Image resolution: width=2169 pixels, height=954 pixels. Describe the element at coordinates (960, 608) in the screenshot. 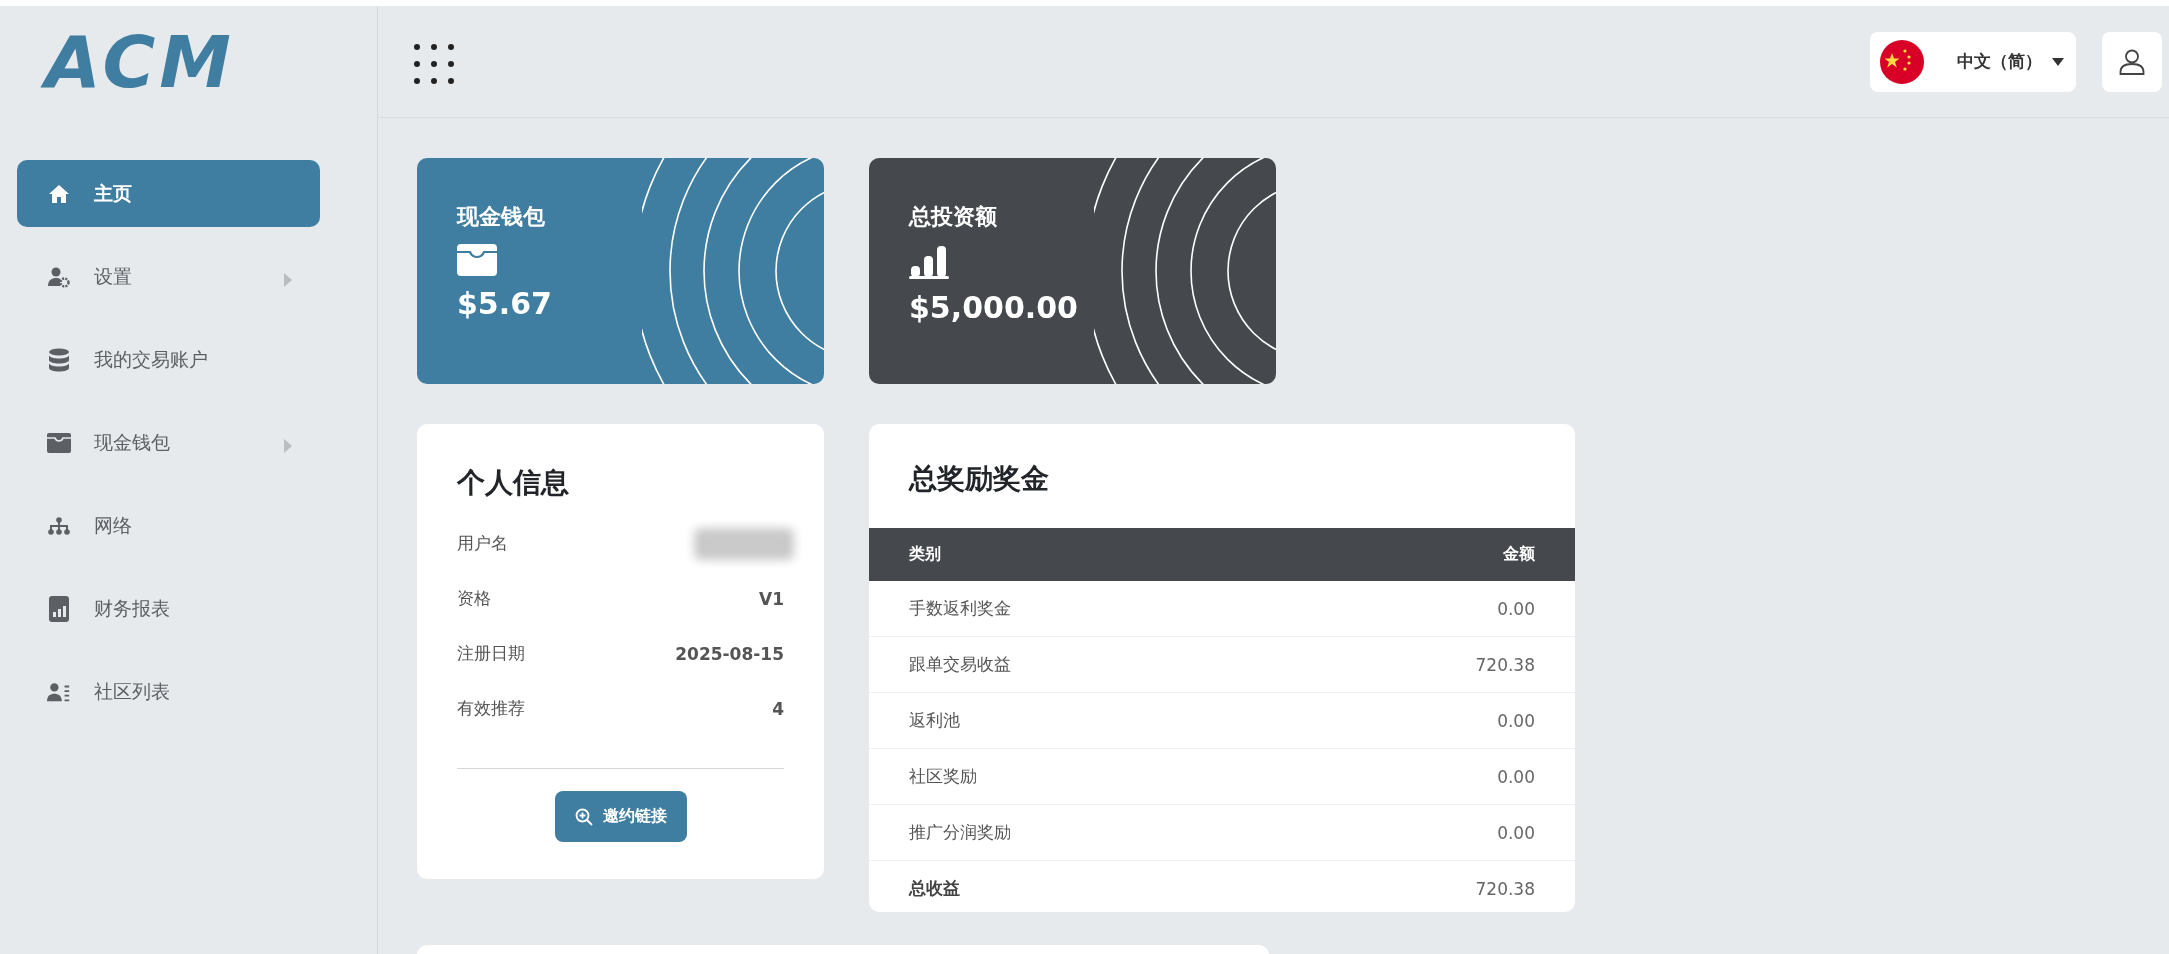

I see `table-cell: 手数返利奖金` at that location.